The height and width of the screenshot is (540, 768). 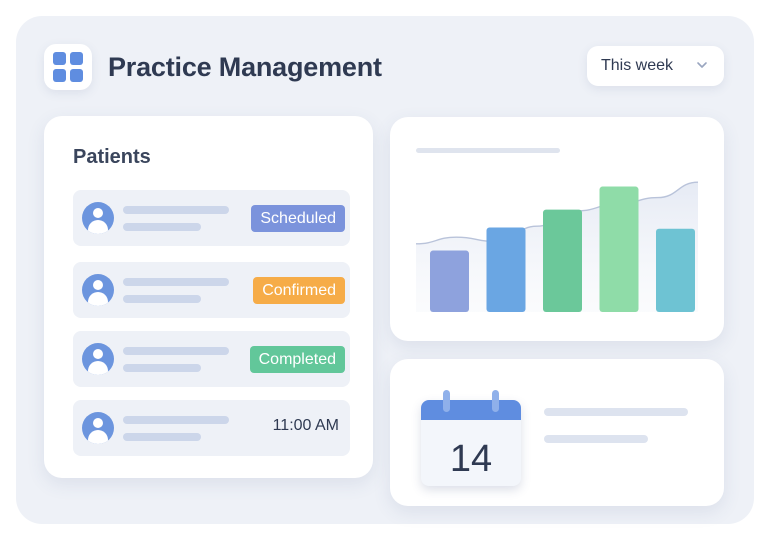 I want to click on patients-title: Patients, so click(x=112, y=157).